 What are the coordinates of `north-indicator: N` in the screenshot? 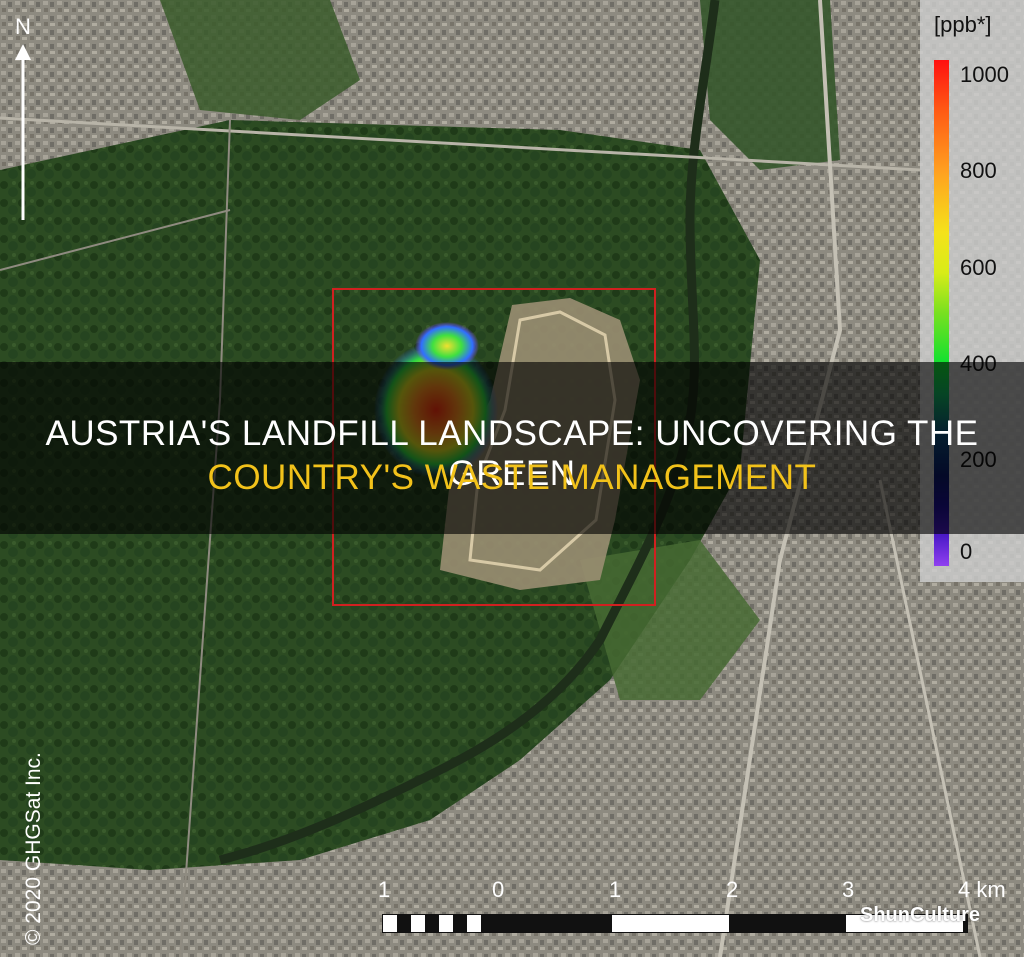 It's located at (23, 117).